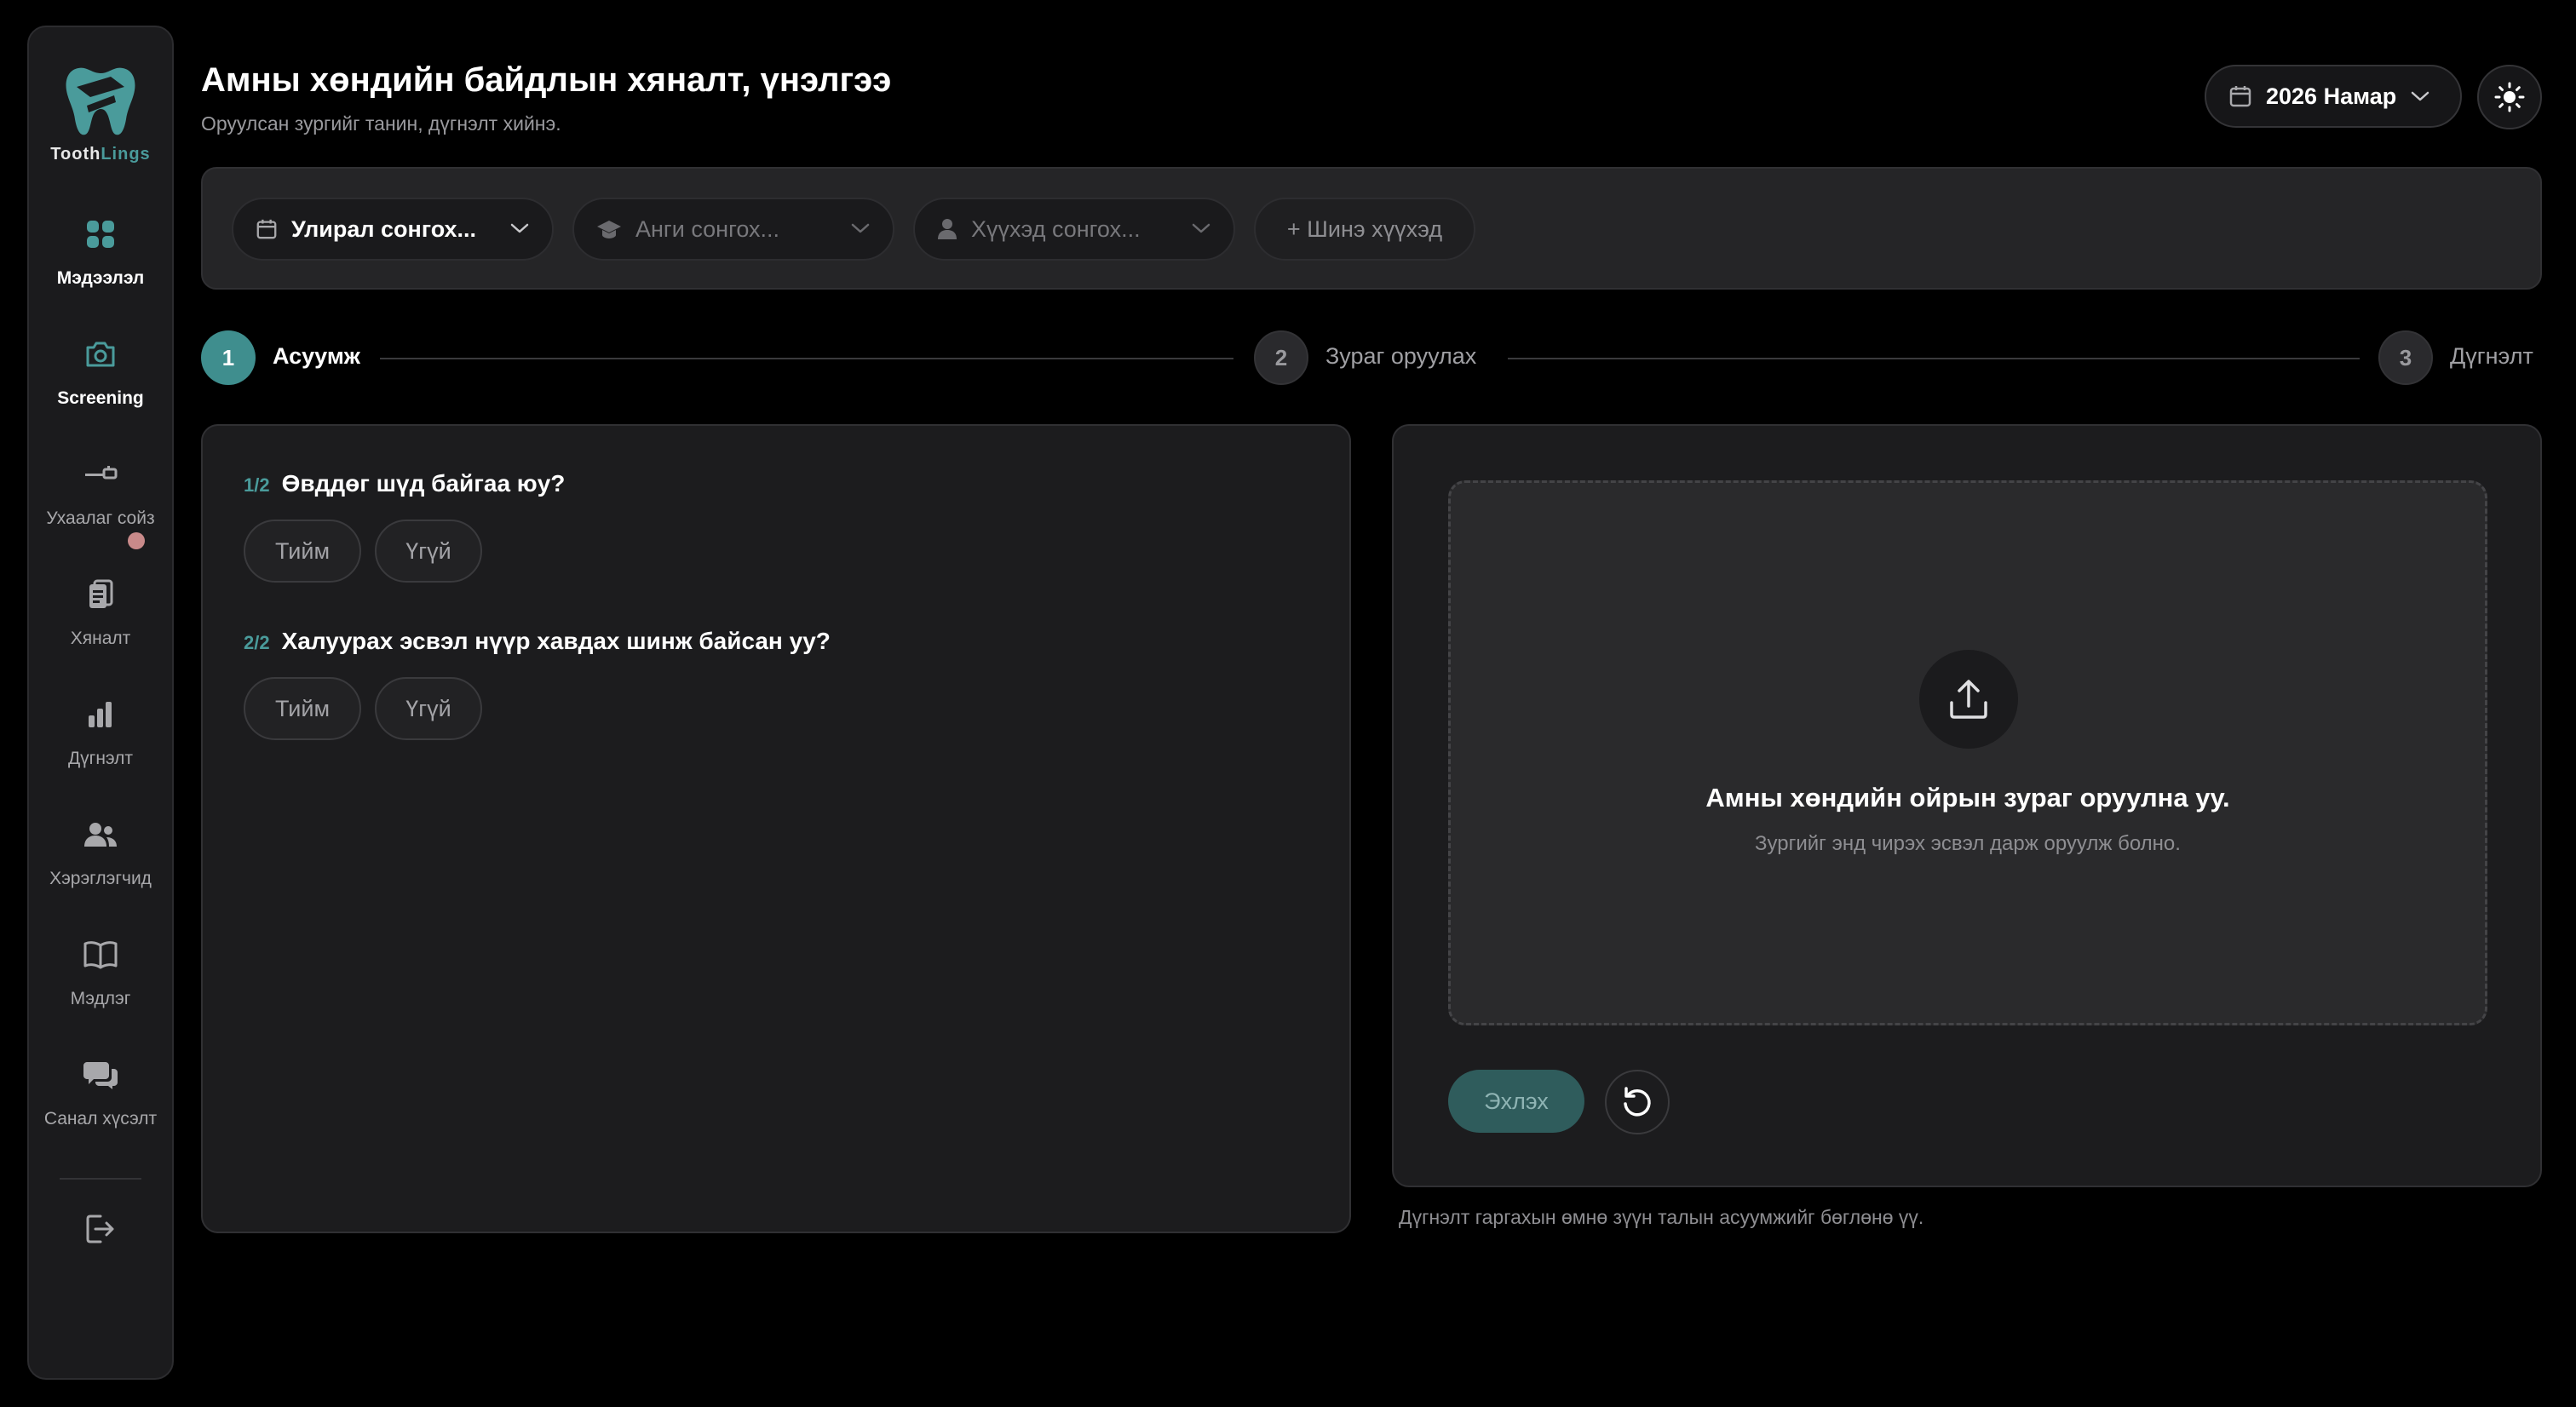  What do you see at coordinates (101, 278) in the screenshot?
I see `sidebar-item-label: Мэдээлэл` at bounding box center [101, 278].